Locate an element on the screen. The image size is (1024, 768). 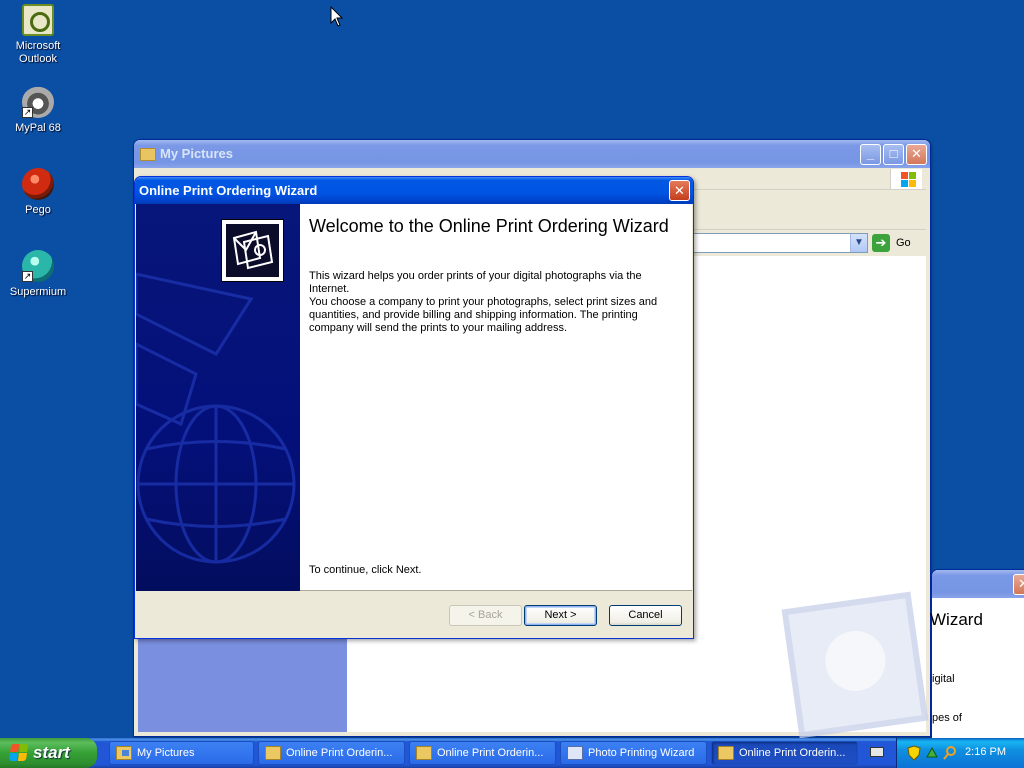
start-button: start is located at coordinates (48, 753).